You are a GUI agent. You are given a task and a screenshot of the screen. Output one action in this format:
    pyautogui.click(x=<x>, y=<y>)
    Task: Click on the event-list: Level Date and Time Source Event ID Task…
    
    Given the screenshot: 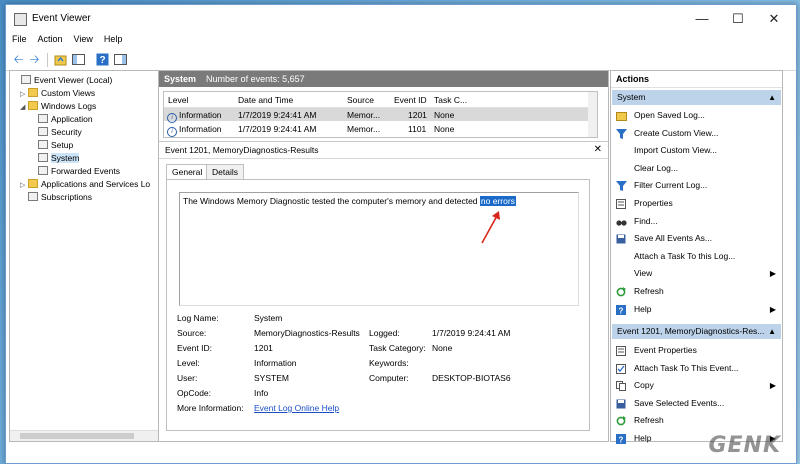 What is the action you would take?
    pyautogui.click(x=380, y=114)
    